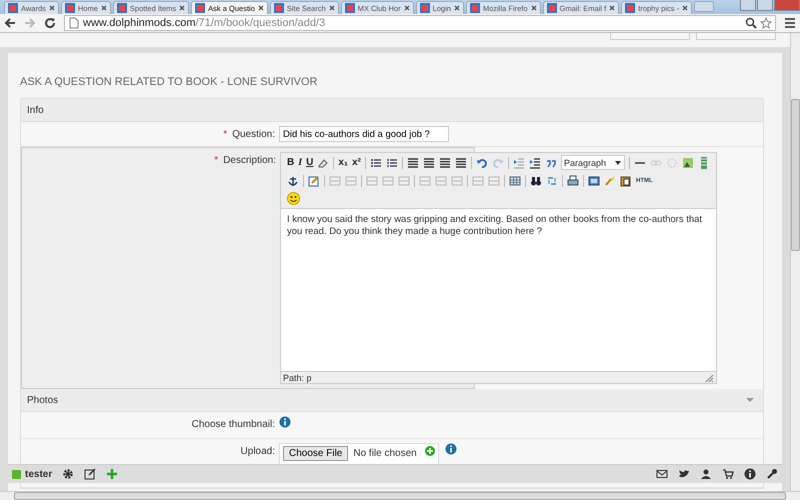  Describe the element at coordinates (751, 23) in the screenshot. I see `zoom-icon` at that location.